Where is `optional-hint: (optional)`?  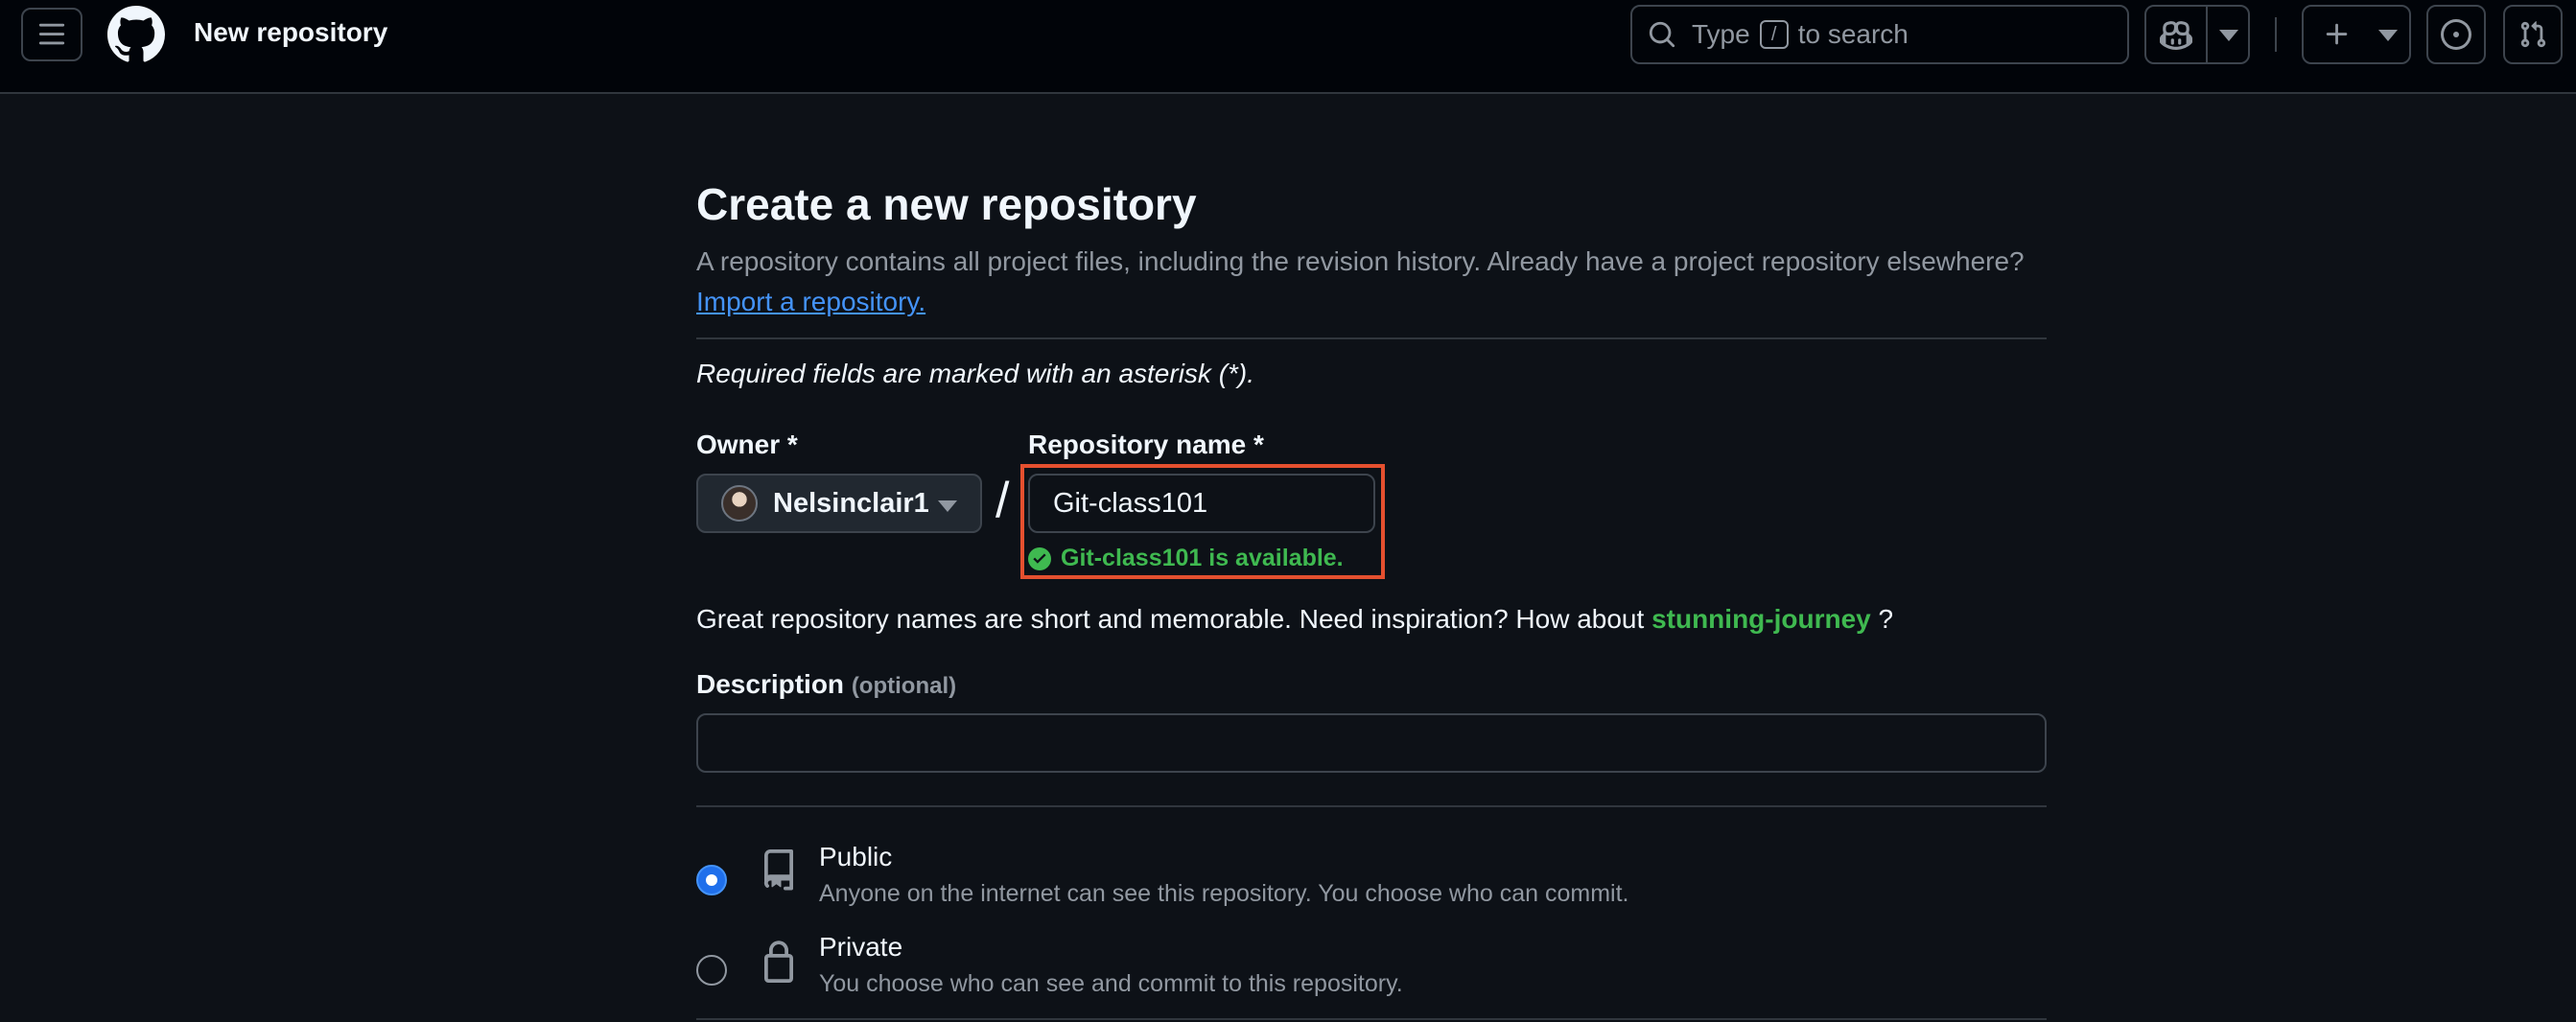 optional-hint: (optional) is located at coordinates (904, 686).